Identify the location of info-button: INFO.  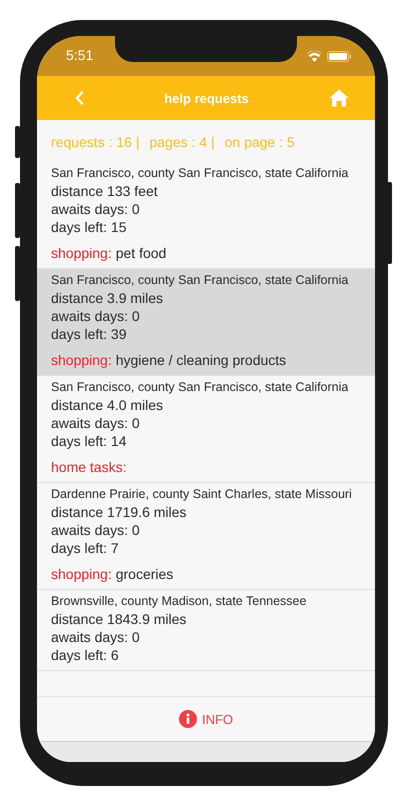
(206, 719).